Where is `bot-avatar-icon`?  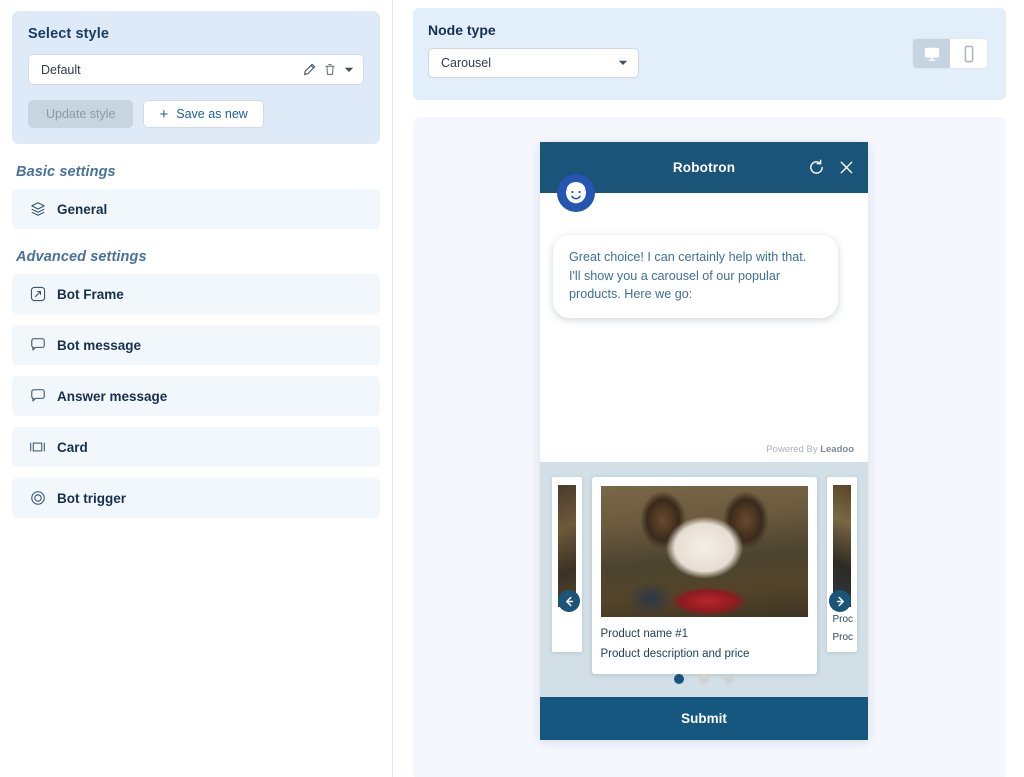
bot-avatar-icon is located at coordinates (576, 193).